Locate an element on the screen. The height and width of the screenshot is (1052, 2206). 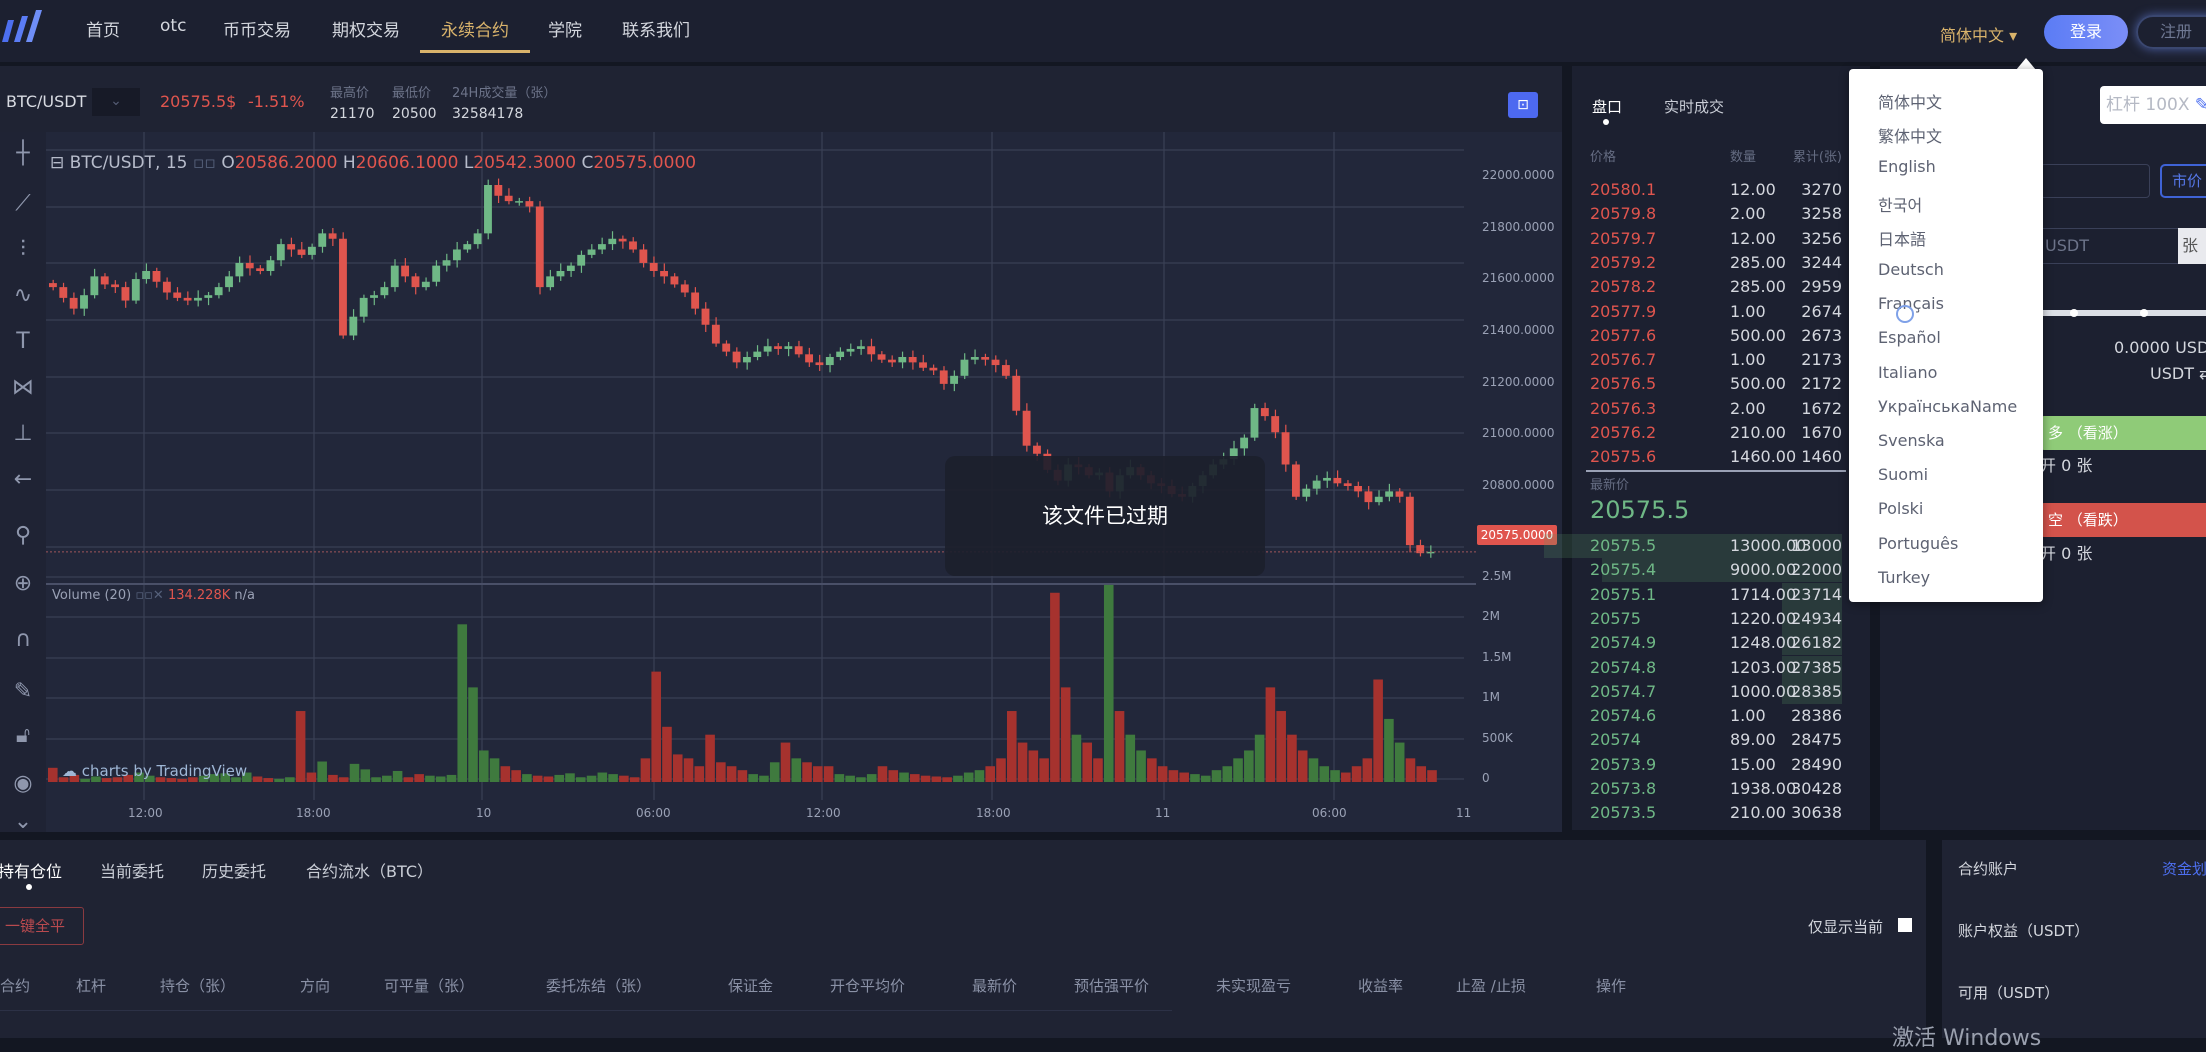
order-book-row: 20580.112.003270 is located at coordinates (1721, 190).